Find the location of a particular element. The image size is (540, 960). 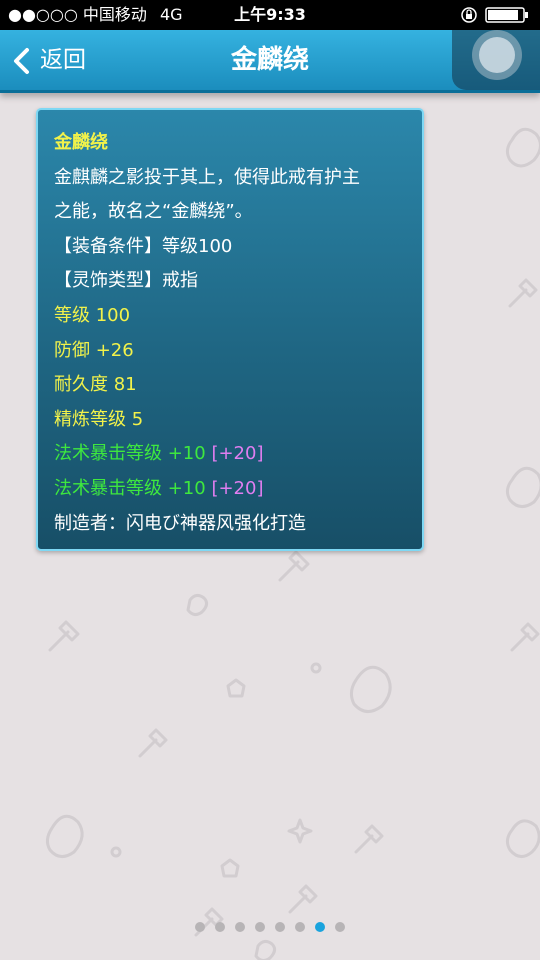

item-maker: 制造者：闪电び神器风强化打造 is located at coordinates (180, 523).